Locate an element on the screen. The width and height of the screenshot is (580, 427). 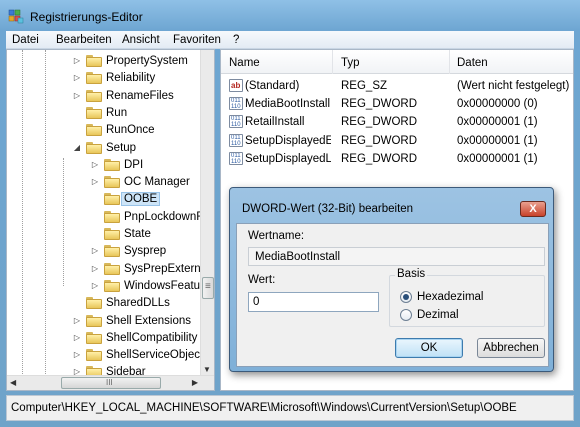
tree-item: Run is located at coordinates (107, 113).